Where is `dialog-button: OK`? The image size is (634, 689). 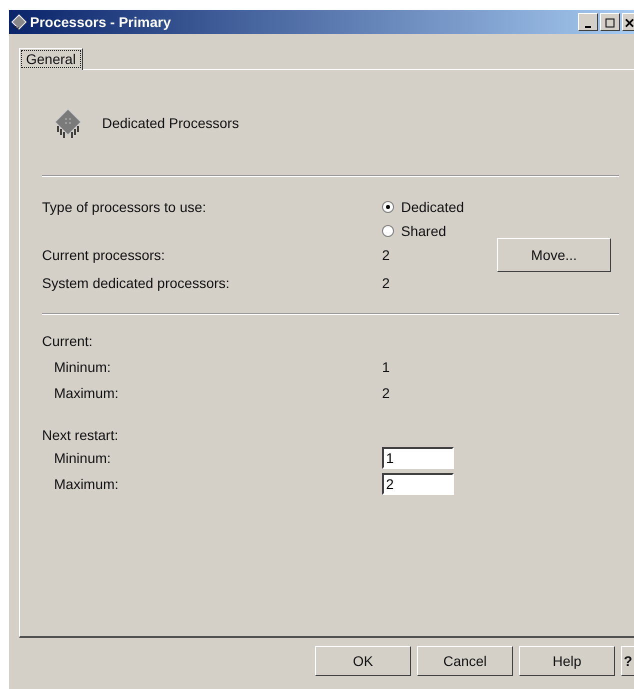 dialog-button: OK is located at coordinates (363, 661).